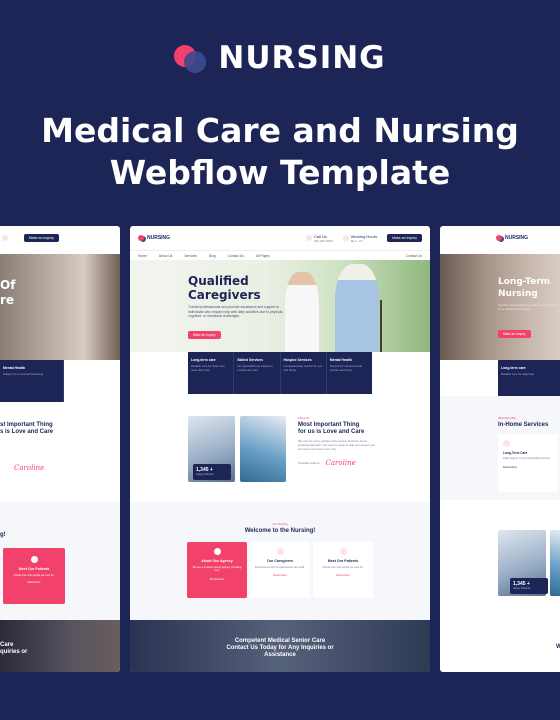 The width and height of the screenshot is (560, 720). I want to click on right-logo-text: NURSING, so click(517, 238).